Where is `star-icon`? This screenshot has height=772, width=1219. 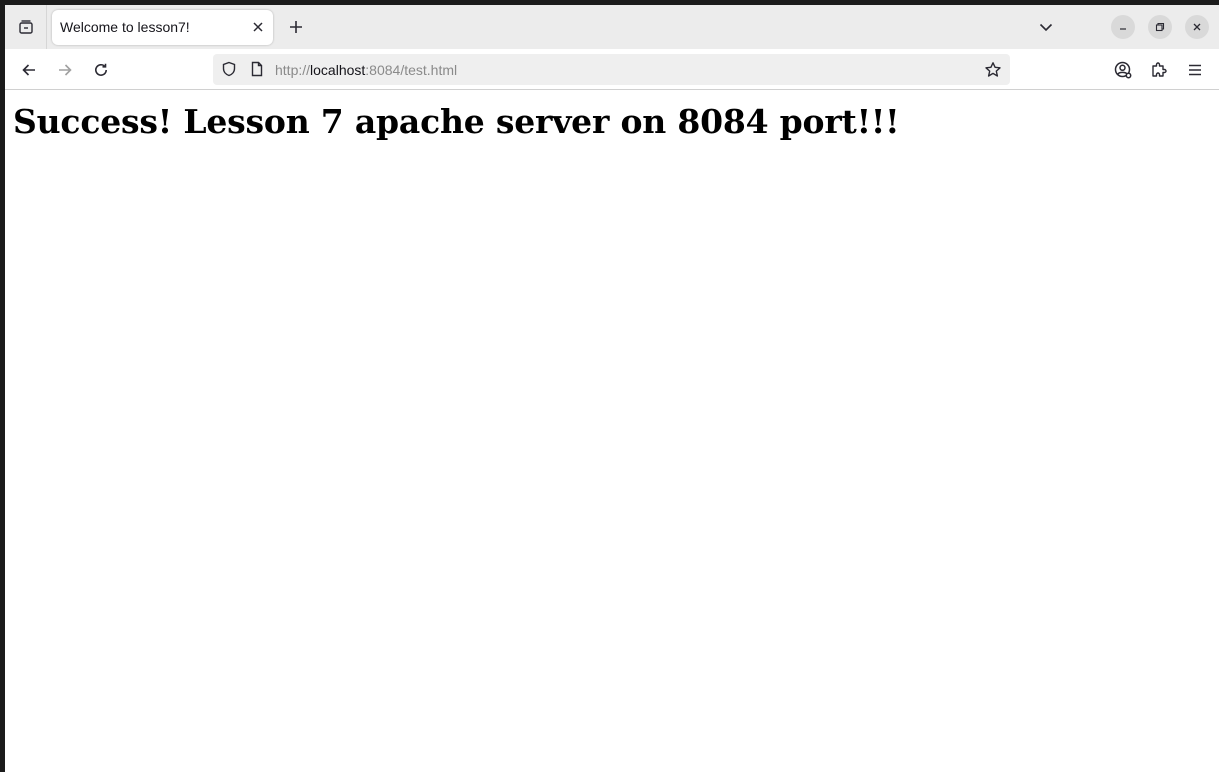
star-icon is located at coordinates (993, 70).